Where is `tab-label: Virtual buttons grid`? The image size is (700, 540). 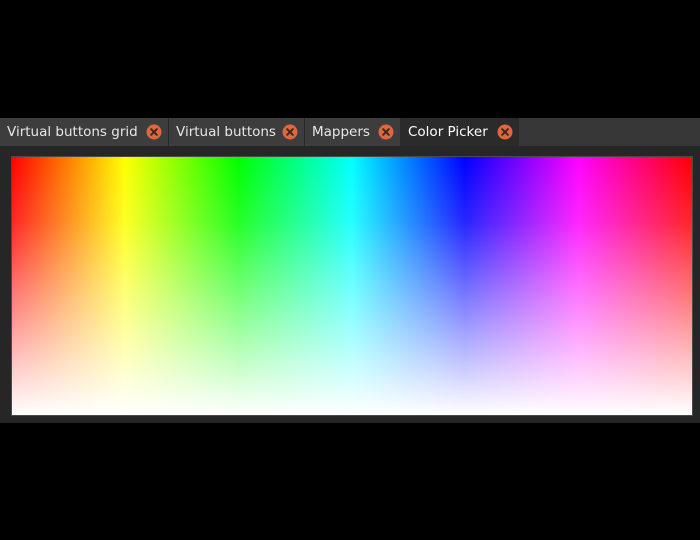 tab-label: Virtual buttons grid is located at coordinates (72, 132).